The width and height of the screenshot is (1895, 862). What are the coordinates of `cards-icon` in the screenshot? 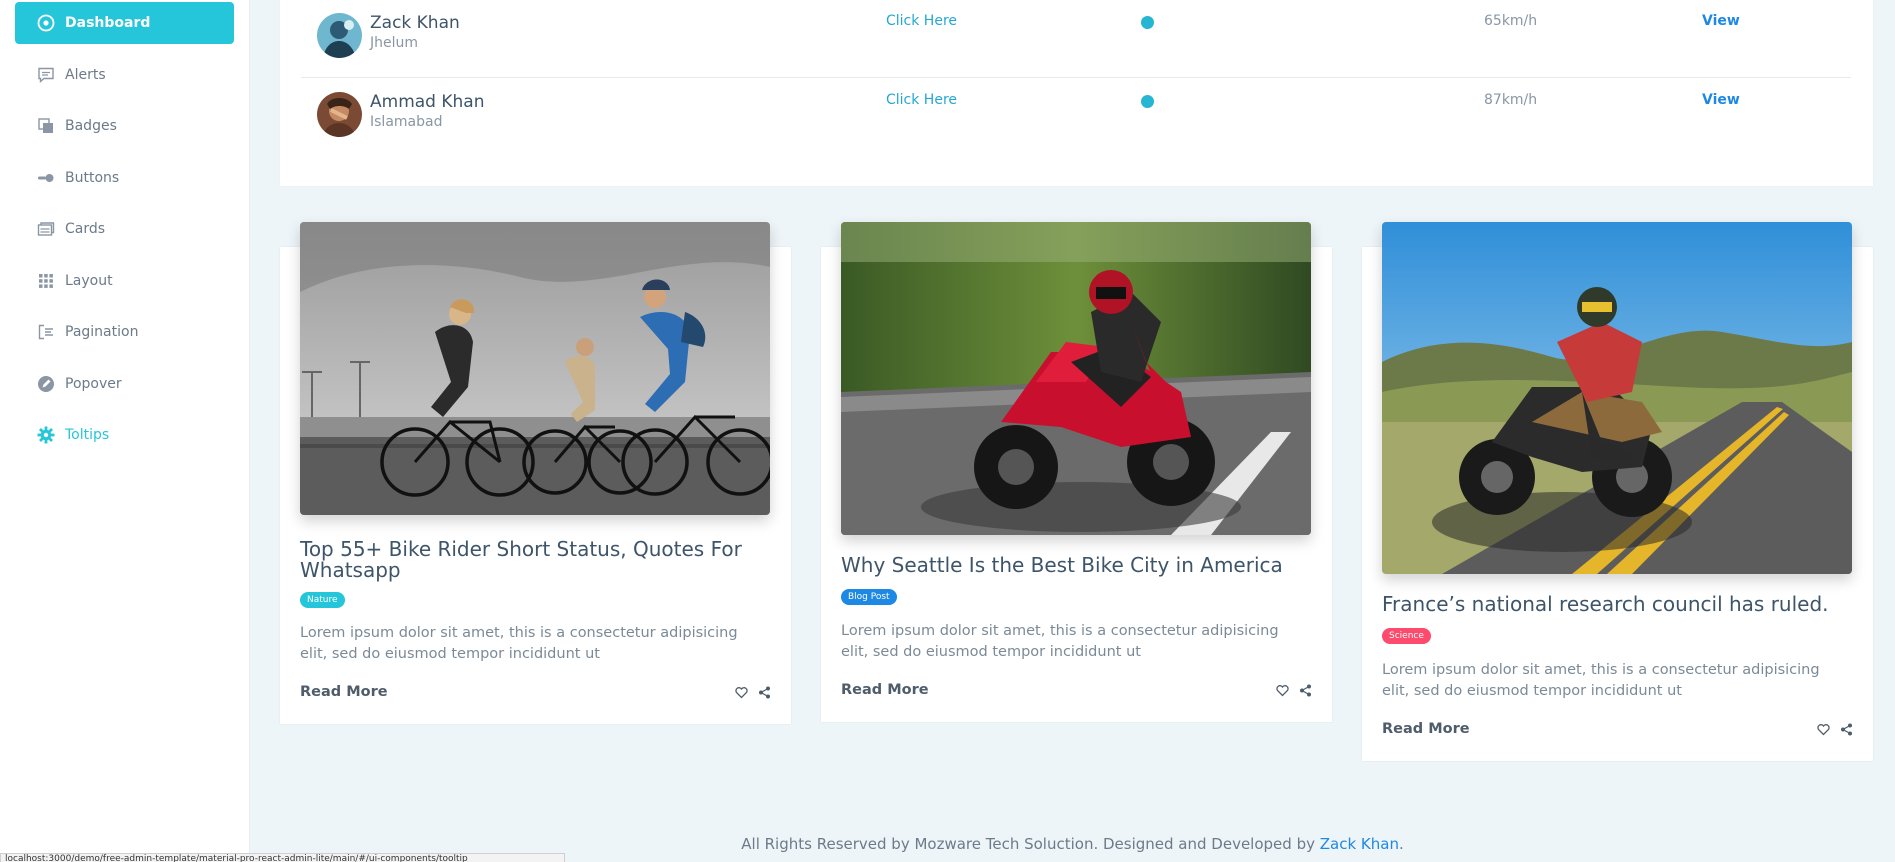 It's located at (46, 229).